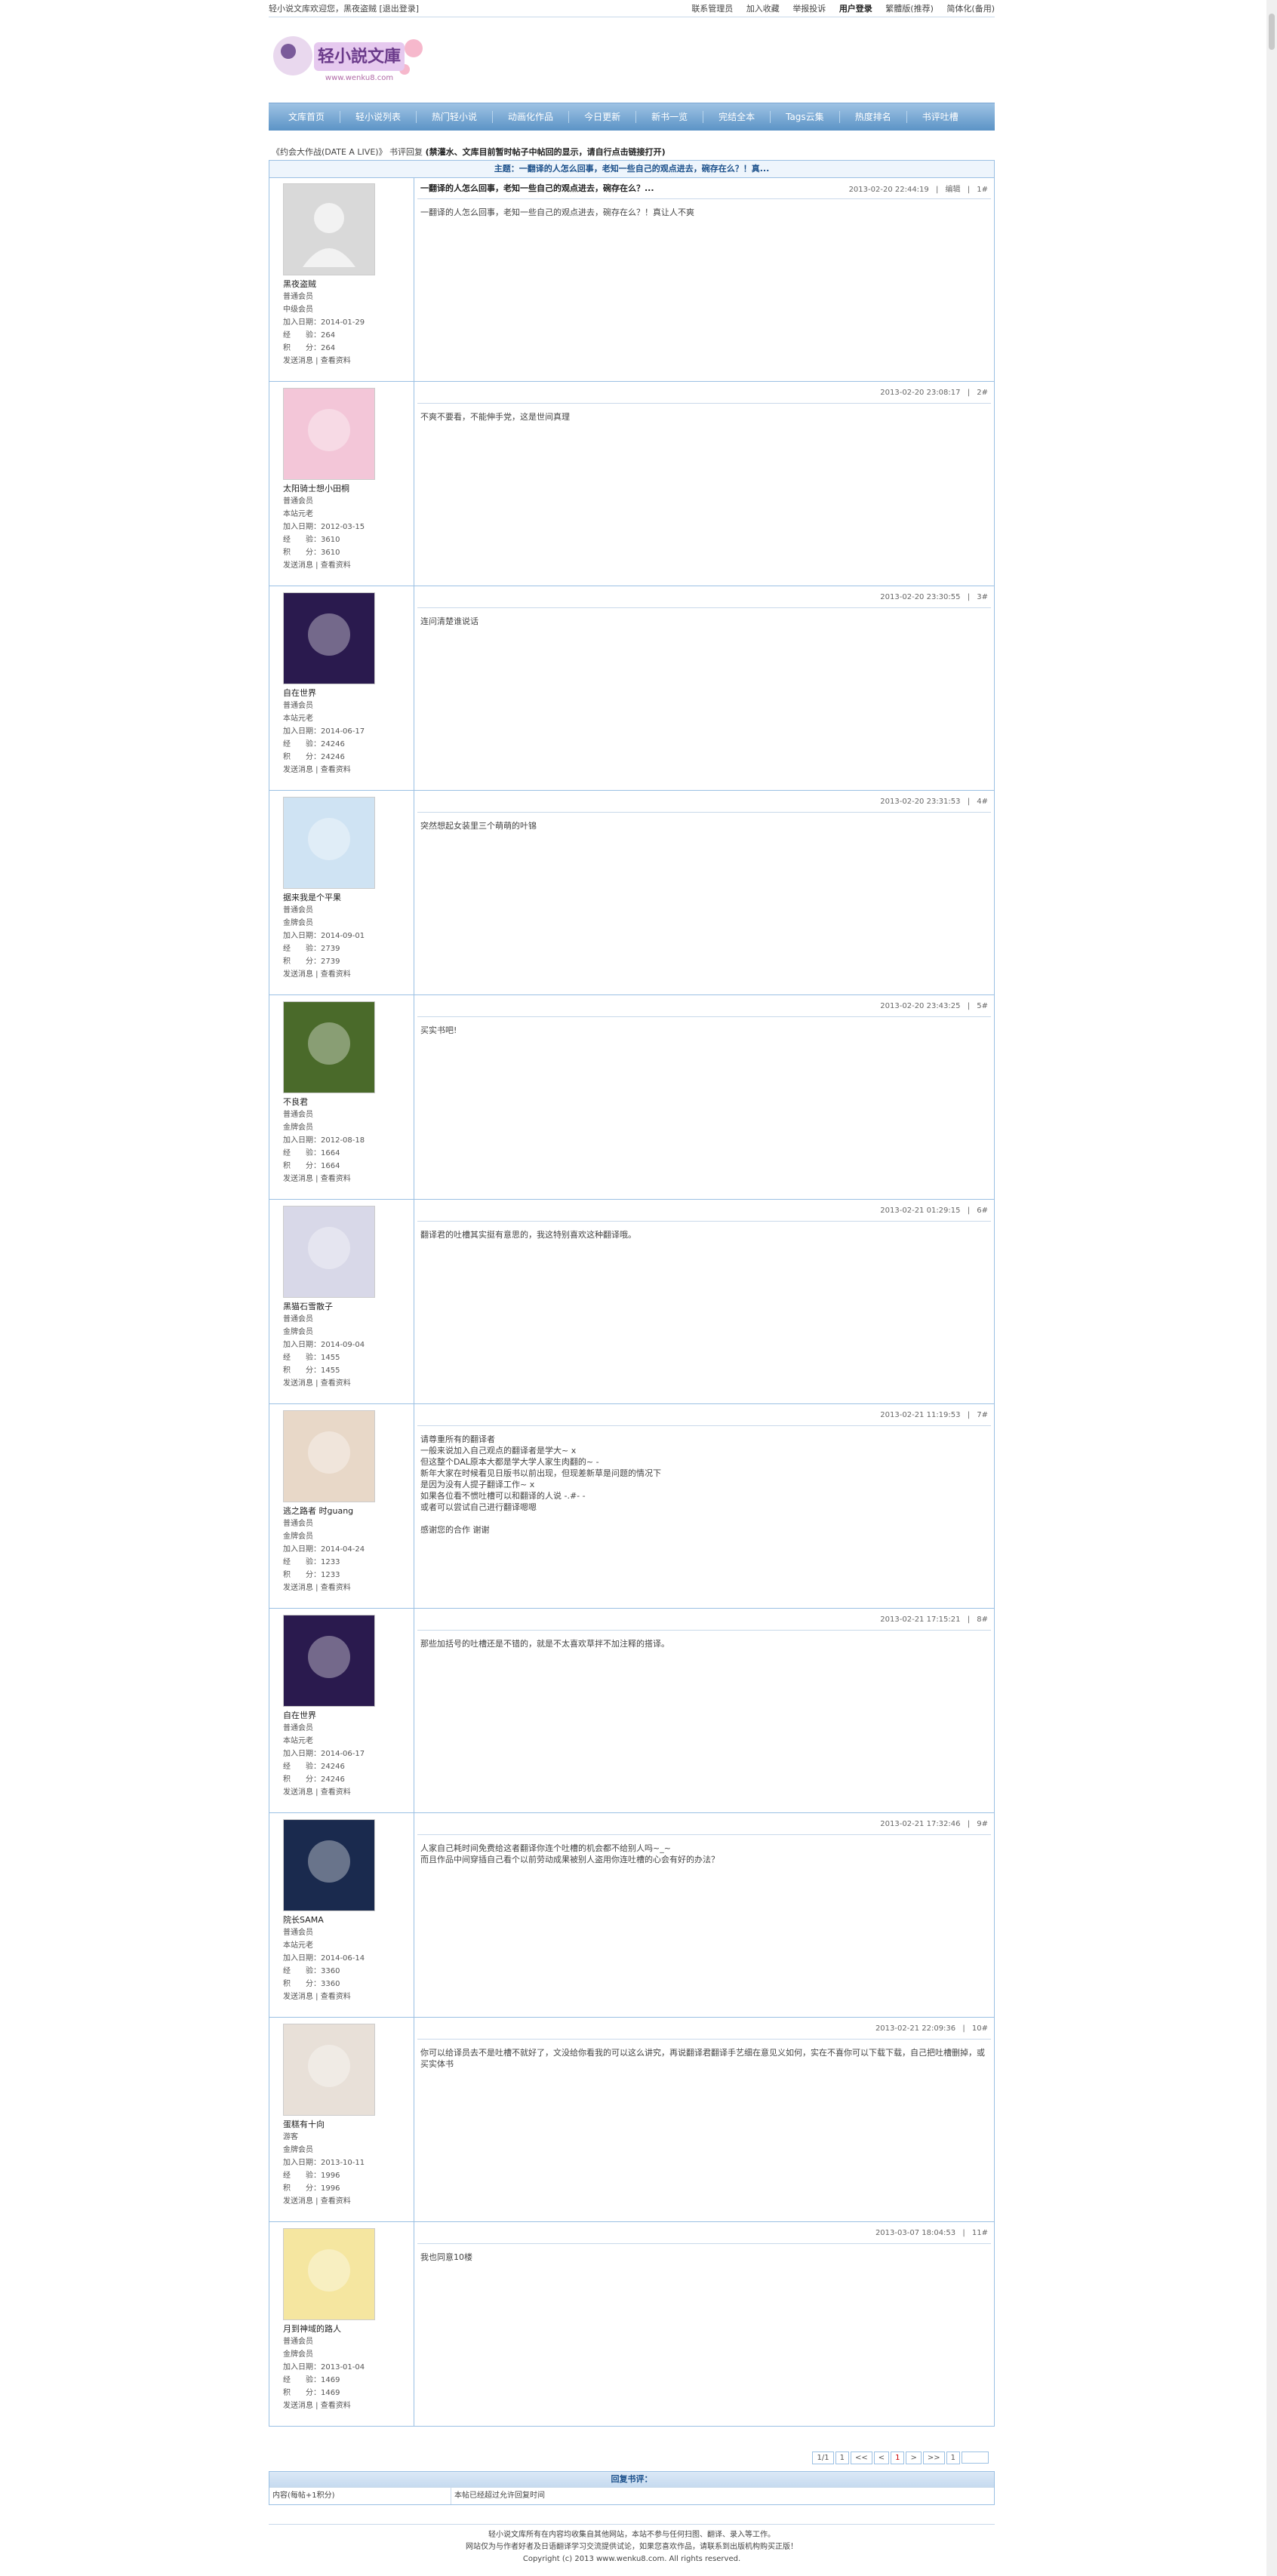  What do you see at coordinates (670, 117) in the screenshot?
I see `nav-new: 新书一览` at bounding box center [670, 117].